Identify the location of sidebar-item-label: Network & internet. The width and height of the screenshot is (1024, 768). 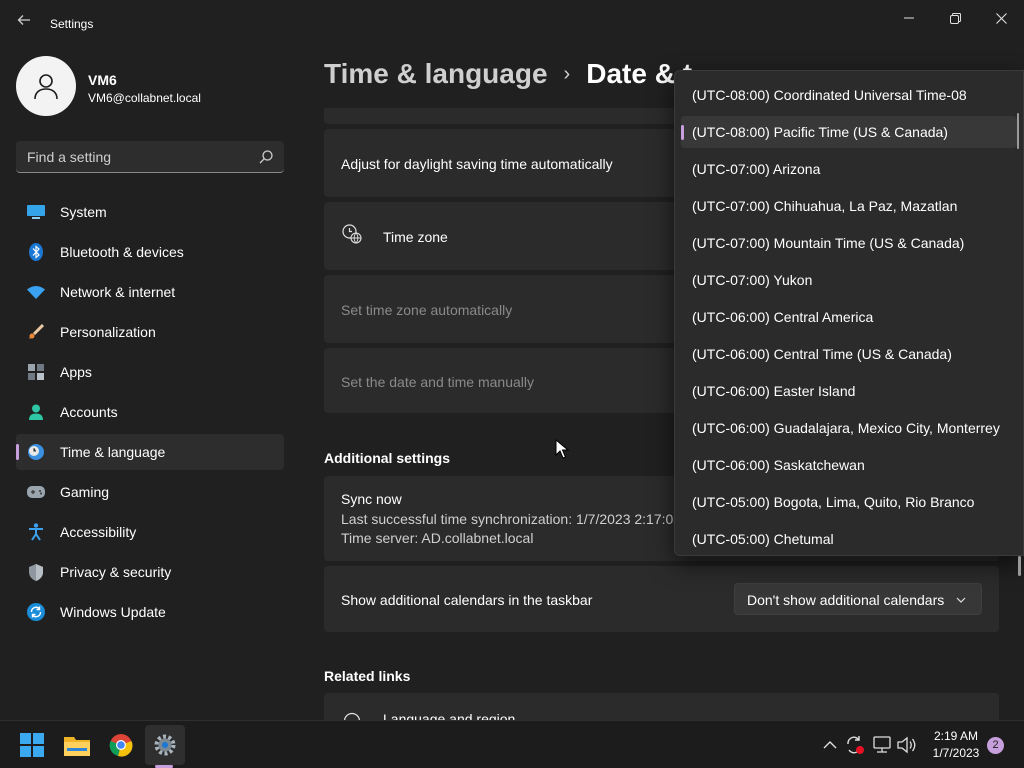
(118, 292).